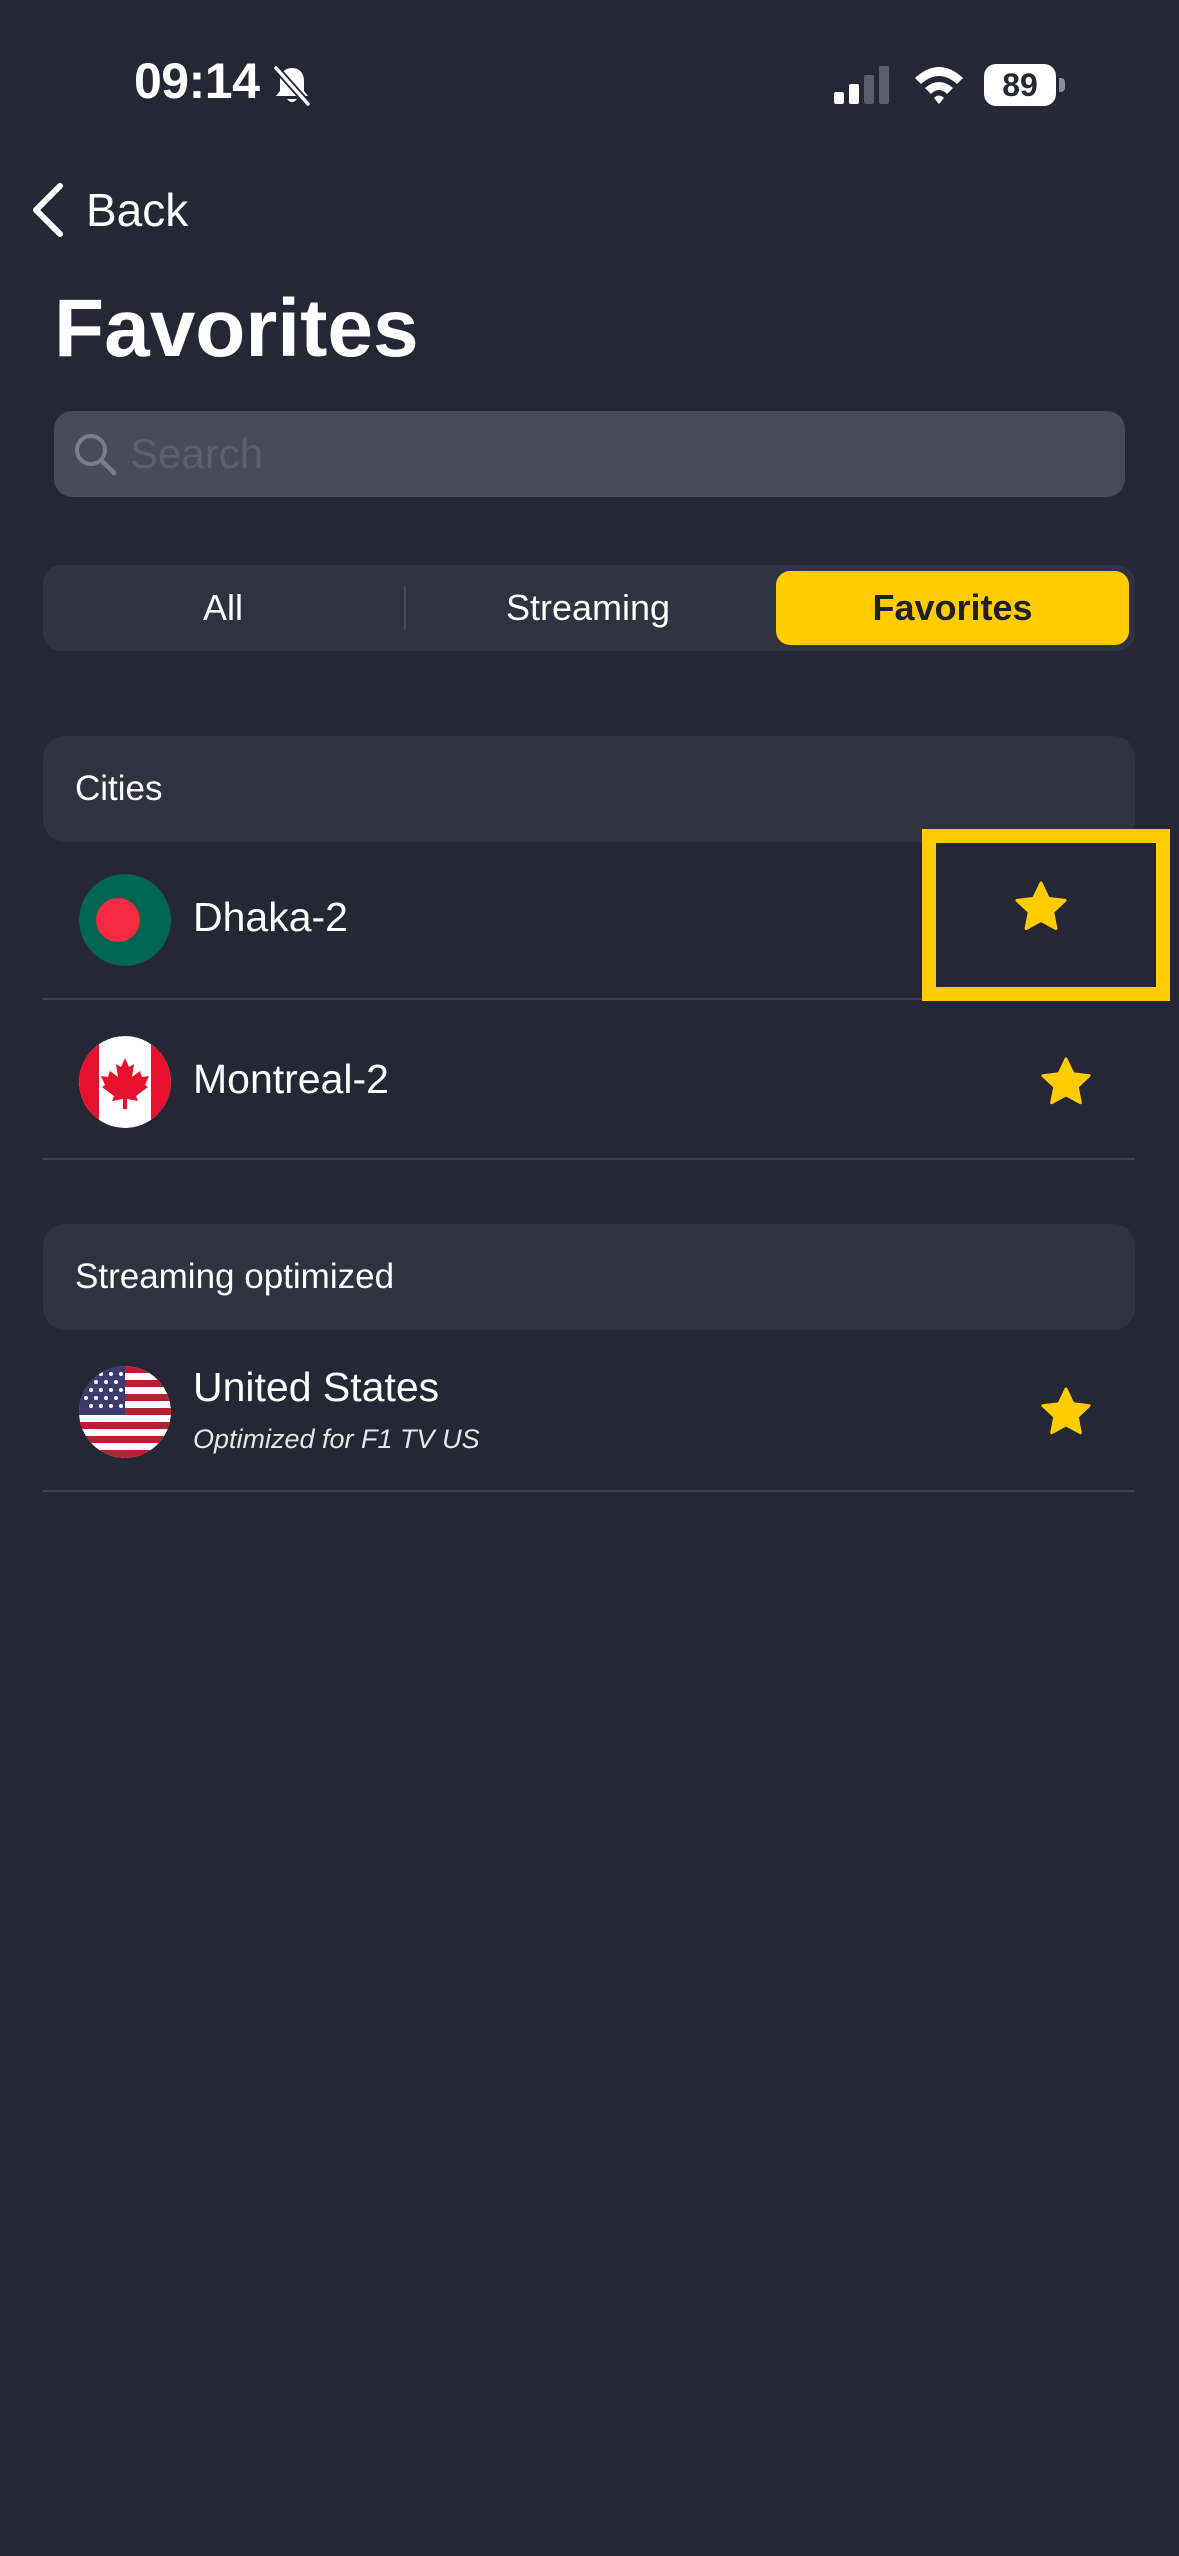  What do you see at coordinates (1020, 85) in the screenshot?
I see `battery-level: 89` at bounding box center [1020, 85].